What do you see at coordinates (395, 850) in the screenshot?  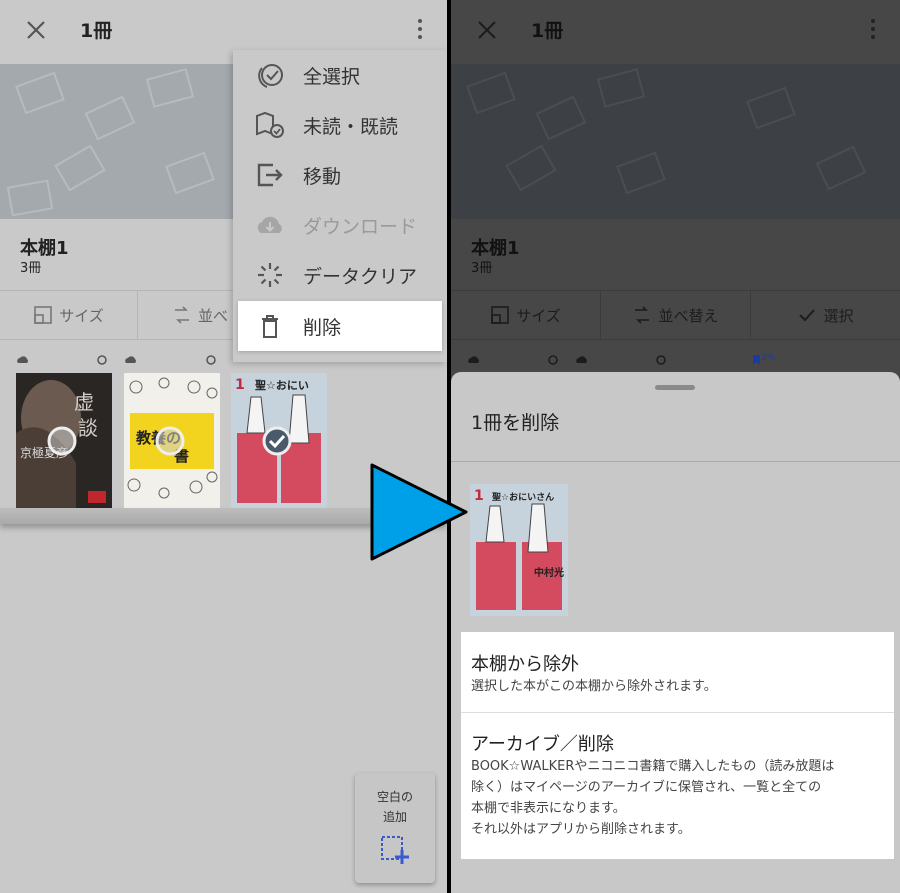 I see `add-blank-icon` at bounding box center [395, 850].